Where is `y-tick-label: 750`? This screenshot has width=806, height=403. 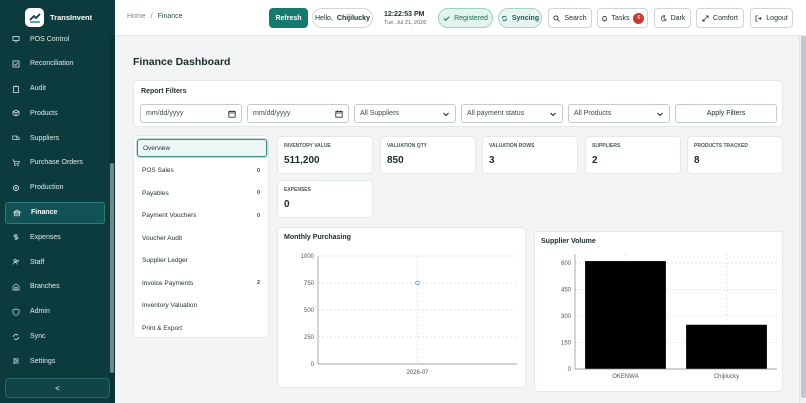
y-tick-label: 750 is located at coordinates (309, 284).